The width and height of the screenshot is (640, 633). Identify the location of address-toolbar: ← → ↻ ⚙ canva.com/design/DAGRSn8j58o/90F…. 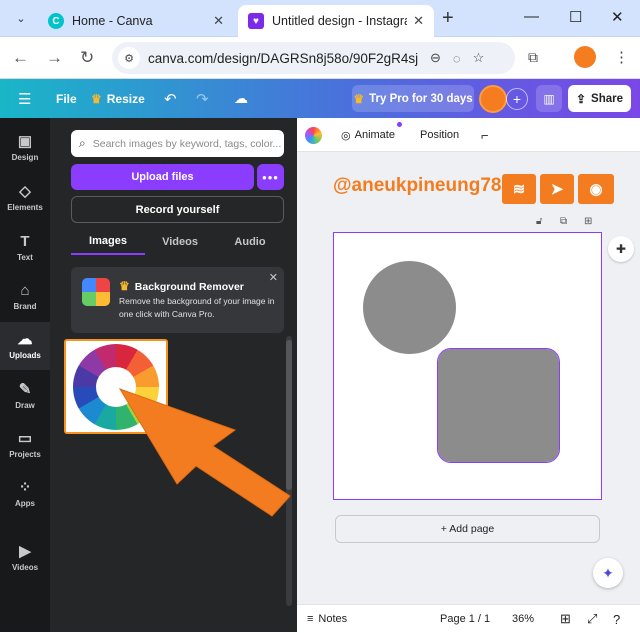
(320, 58).